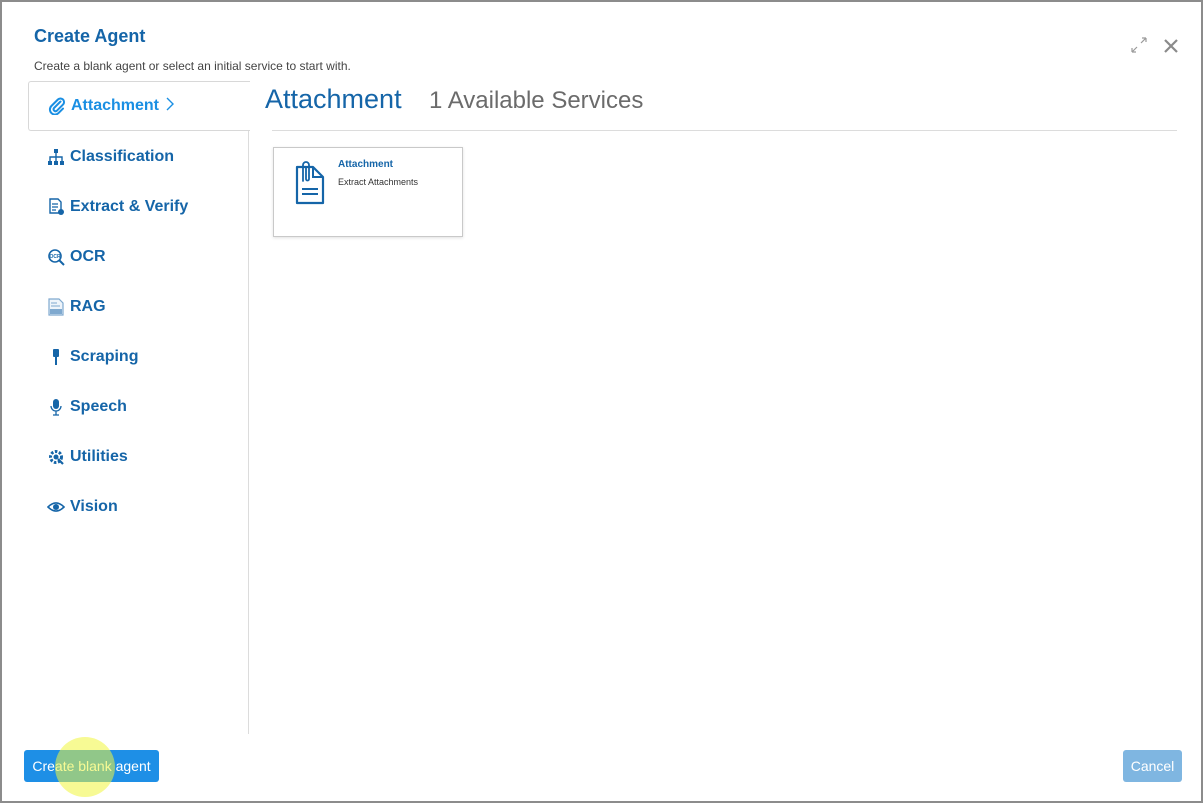 This screenshot has width=1203, height=803. What do you see at coordinates (129, 206) in the screenshot?
I see `sidebar-item-label: Extract & Verify` at bounding box center [129, 206].